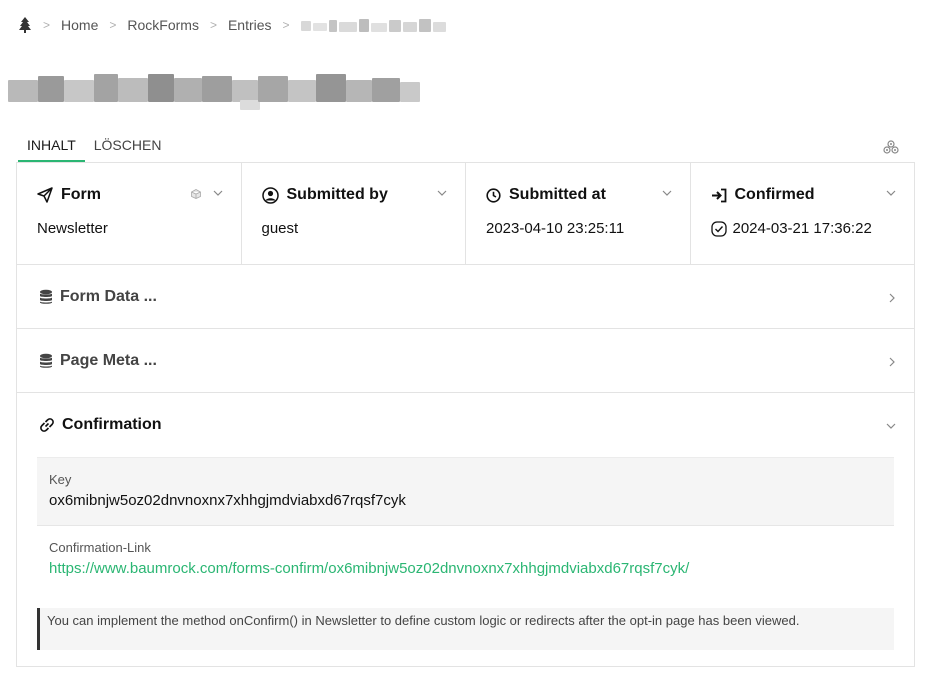 The width and height of the screenshot is (932, 681). Describe the element at coordinates (60, 479) in the screenshot. I see `key-label: Key` at that location.